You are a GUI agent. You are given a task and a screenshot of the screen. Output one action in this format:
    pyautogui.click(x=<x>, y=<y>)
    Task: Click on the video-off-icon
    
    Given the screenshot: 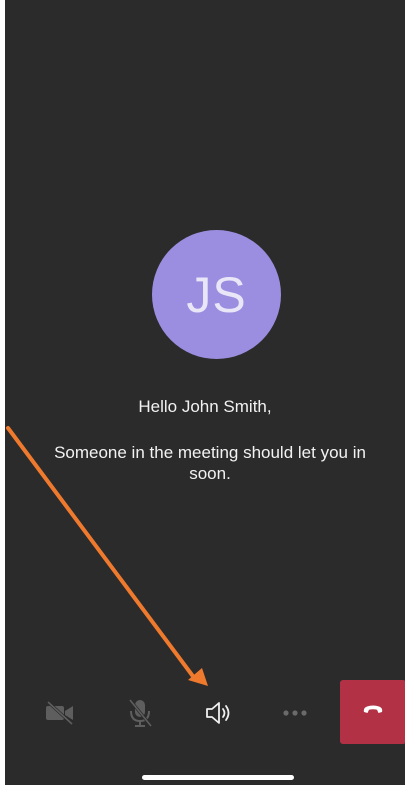 What is the action you would take?
    pyautogui.click(x=60, y=712)
    